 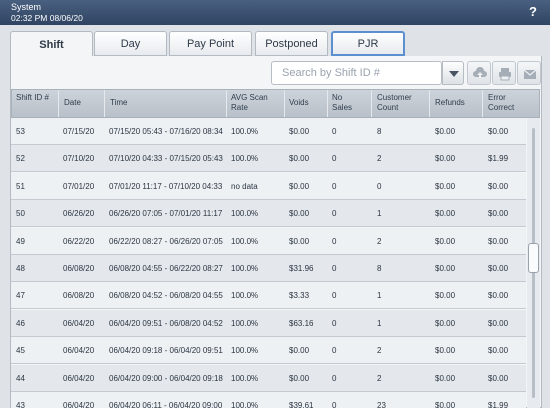 What do you see at coordinates (130, 43) in the screenshot?
I see `tab-day: Day` at bounding box center [130, 43].